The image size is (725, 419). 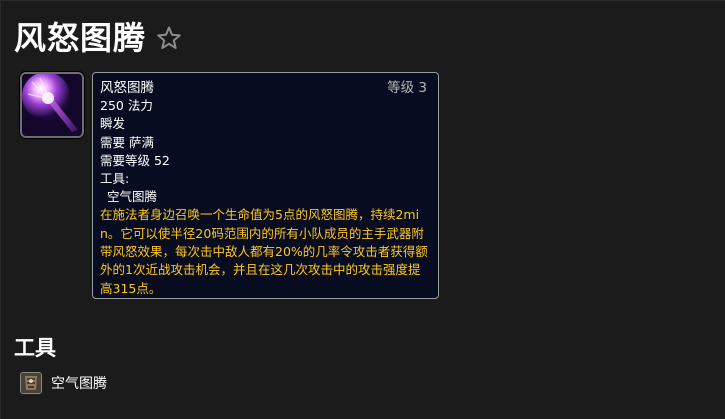 I want to click on tooltip-tool-item: 空气图腾, so click(x=132, y=197).